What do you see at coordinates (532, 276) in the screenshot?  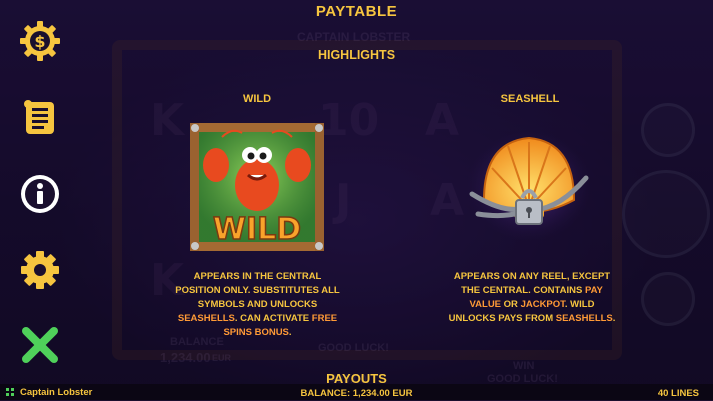 I see `seashell-desc-line: APPEARS ON ANY REEL, EXCEPT` at bounding box center [532, 276].